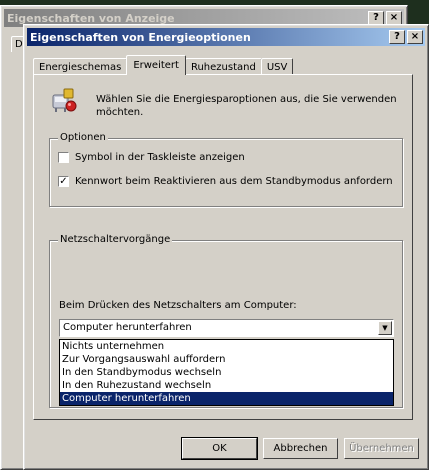 This screenshot has width=429, height=470. I want to click on apply-button-label: Übernehmen, so click(381, 448).